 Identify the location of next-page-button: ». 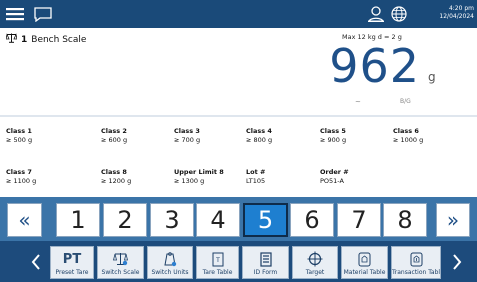
(453, 220).